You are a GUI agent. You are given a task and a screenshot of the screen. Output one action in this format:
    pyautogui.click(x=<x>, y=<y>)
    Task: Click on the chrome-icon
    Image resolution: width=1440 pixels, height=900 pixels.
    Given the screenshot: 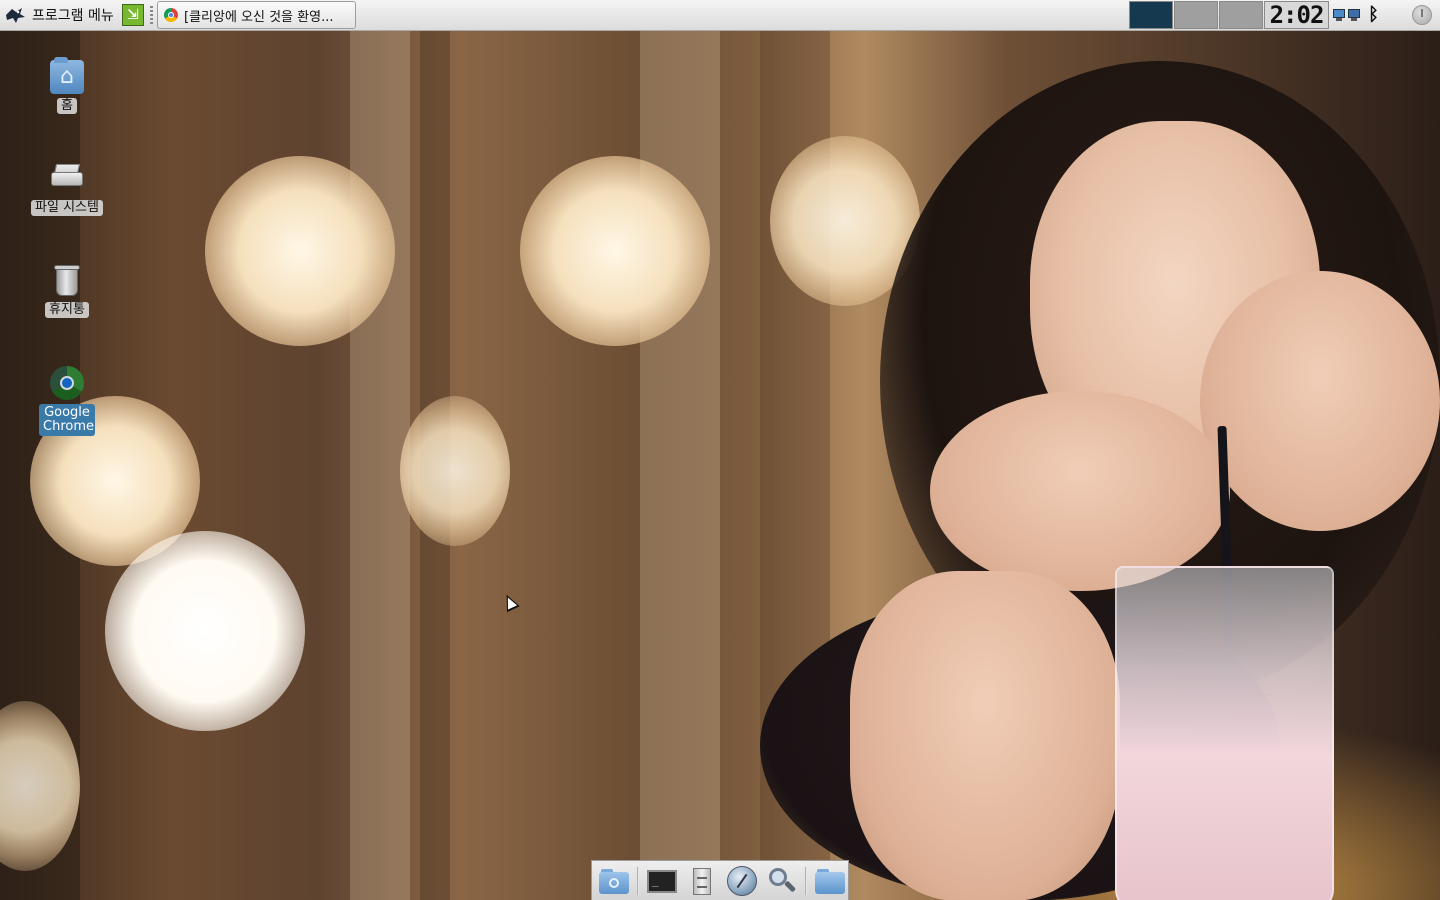 What is the action you would take?
    pyautogui.click(x=171, y=15)
    